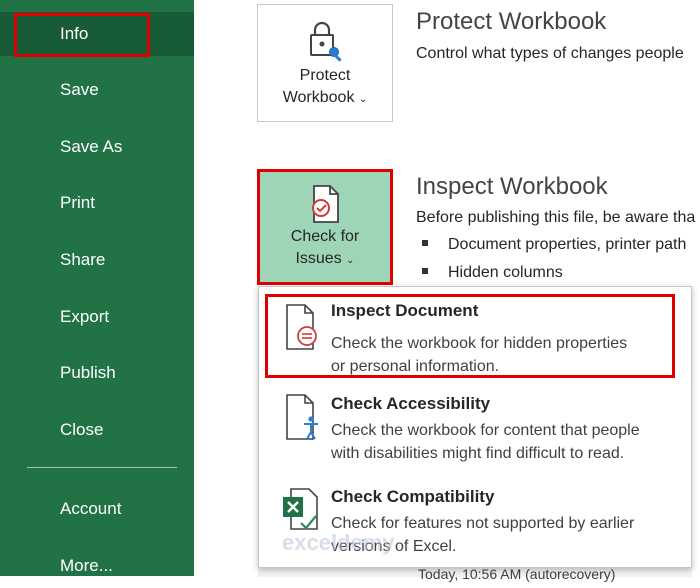  What do you see at coordinates (405, 310) in the screenshot?
I see `inspect-document-title: Inspect Document` at bounding box center [405, 310].